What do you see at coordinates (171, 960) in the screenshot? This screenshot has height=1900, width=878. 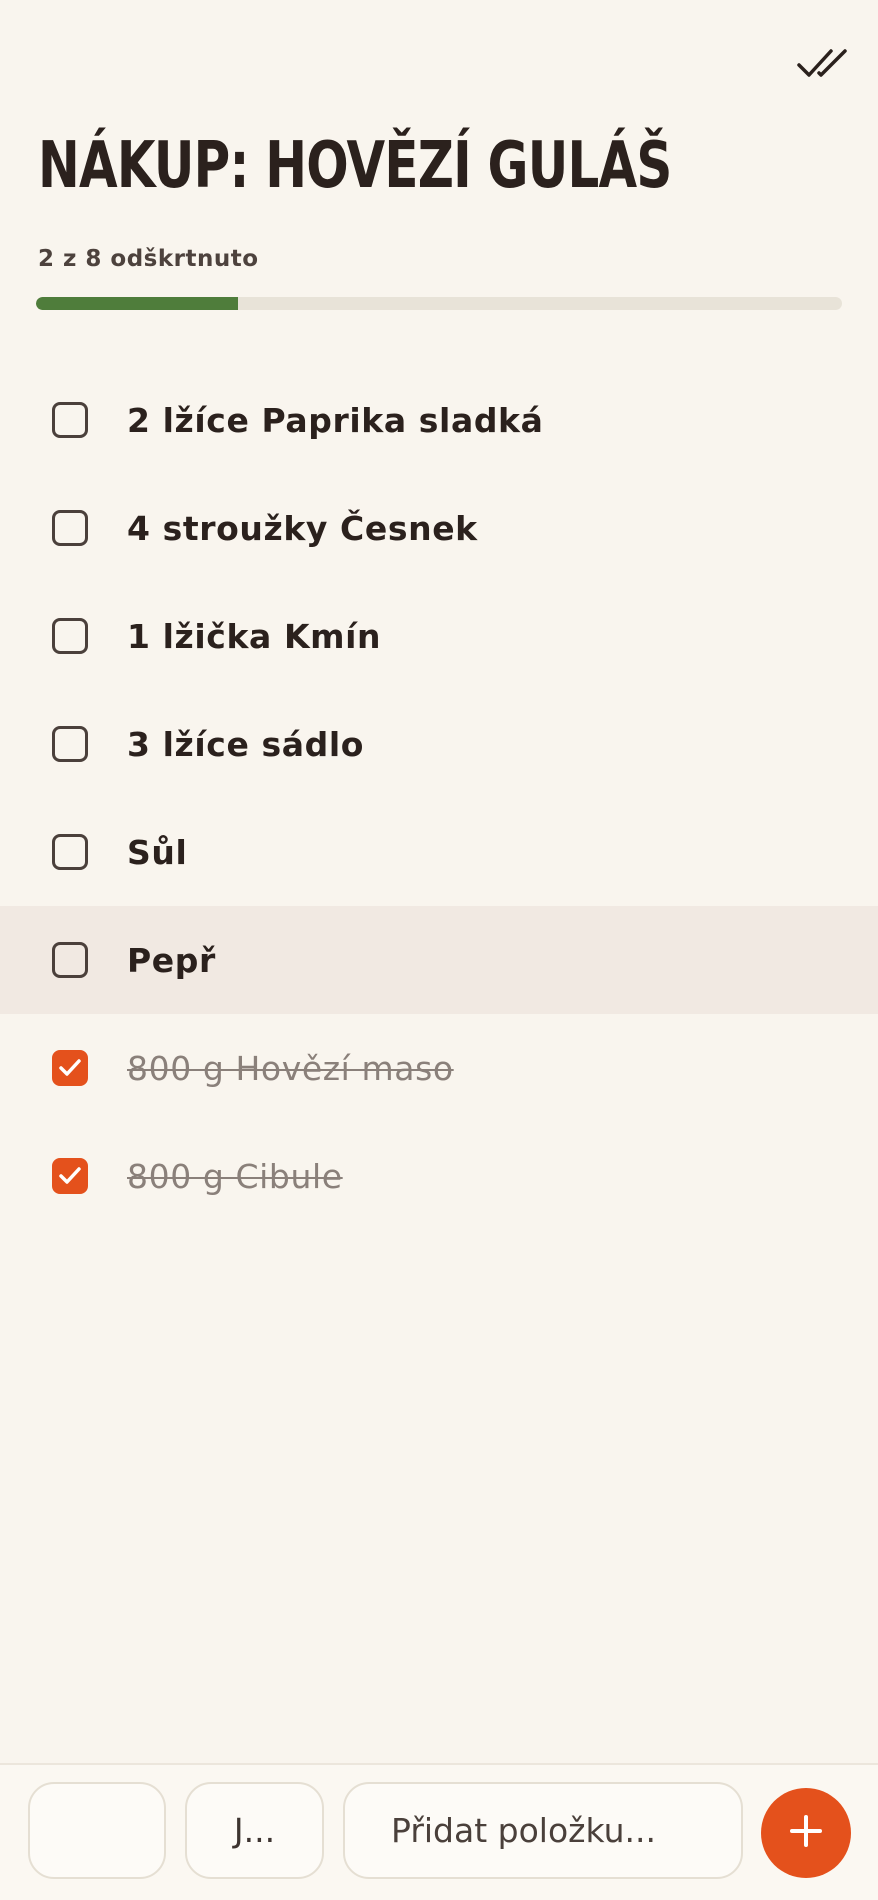 I see `item-label: Pepř` at bounding box center [171, 960].